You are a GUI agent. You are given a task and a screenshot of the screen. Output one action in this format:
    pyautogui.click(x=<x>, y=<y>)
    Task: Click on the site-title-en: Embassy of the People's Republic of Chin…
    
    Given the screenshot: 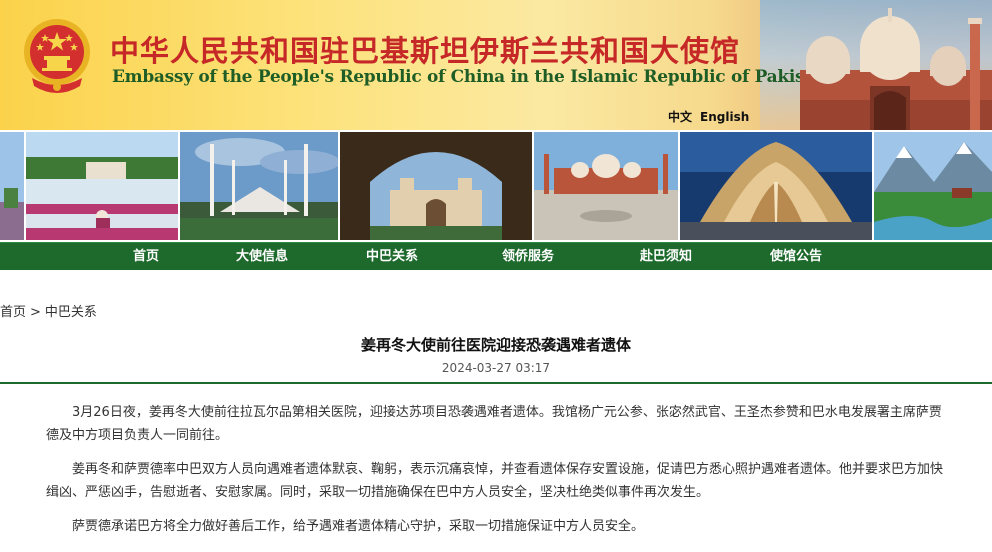 What is the action you would take?
    pyautogui.click(x=473, y=77)
    